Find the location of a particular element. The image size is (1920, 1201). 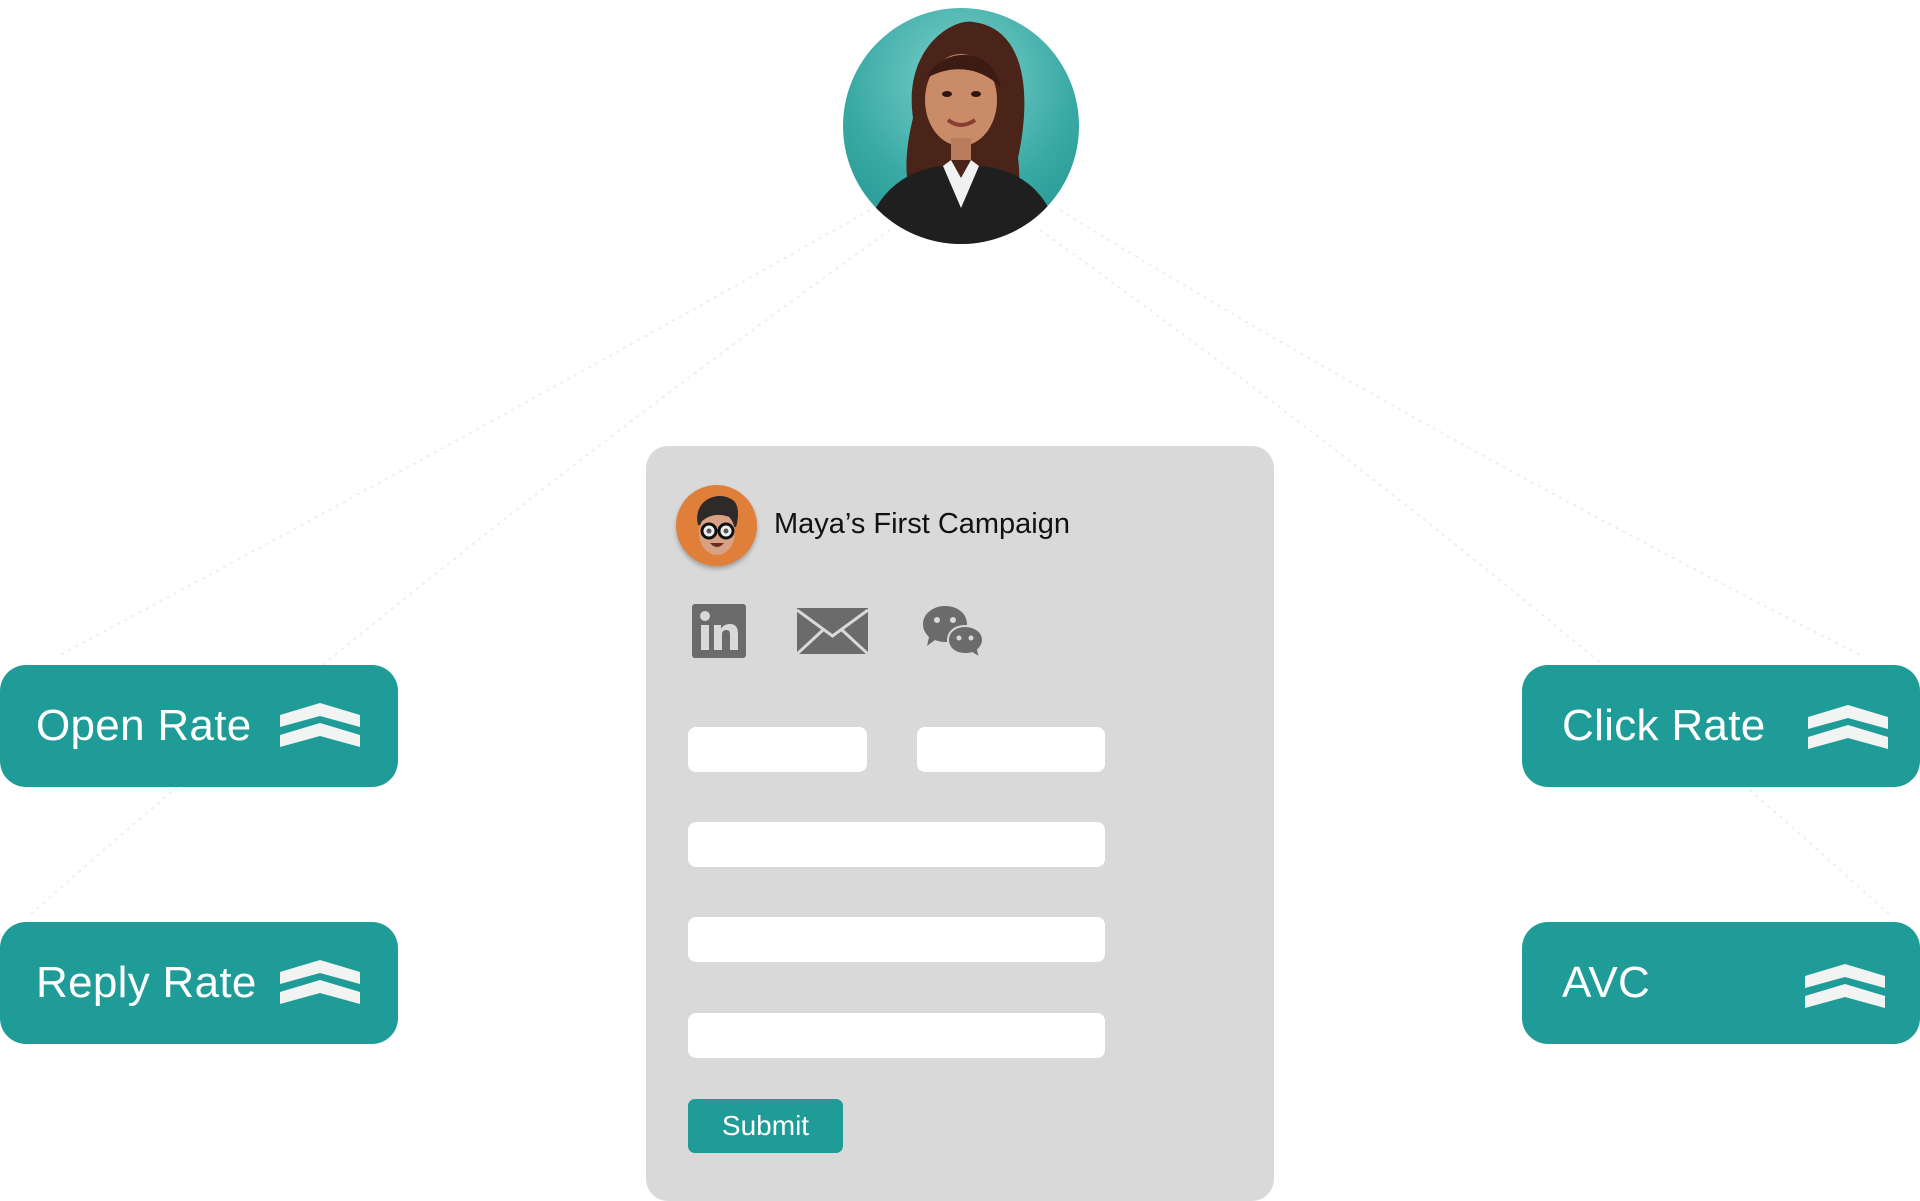

reply-rate-button: Reply Rate is located at coordinates (199, 983).